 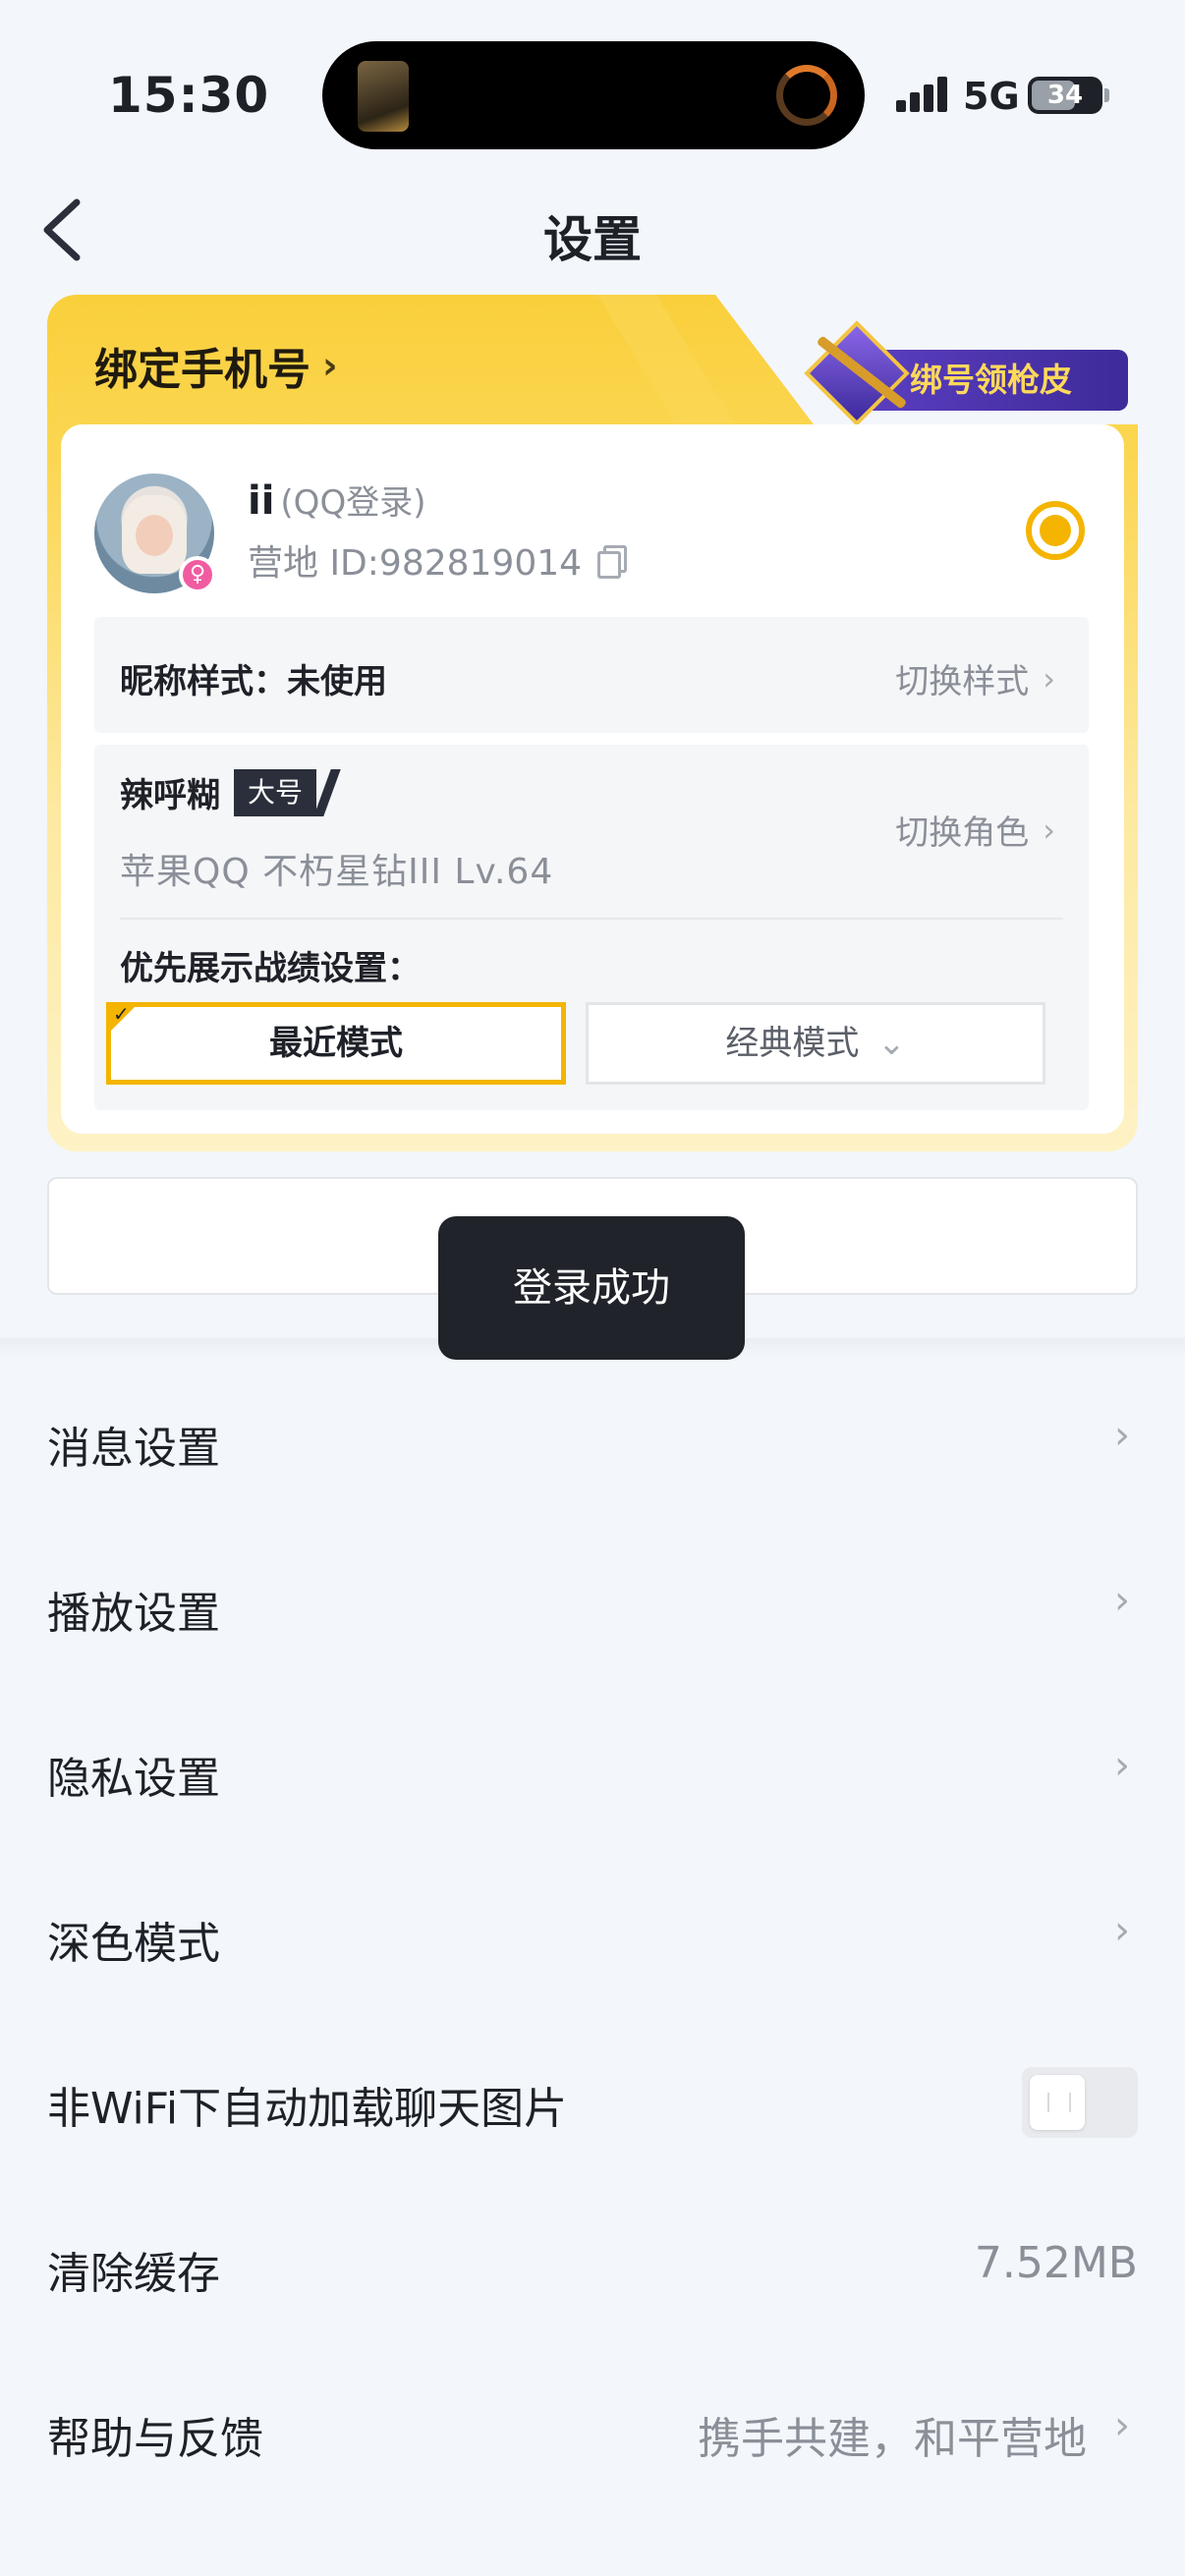 I want to click on dynamic-island, so click(x=594, y=95).